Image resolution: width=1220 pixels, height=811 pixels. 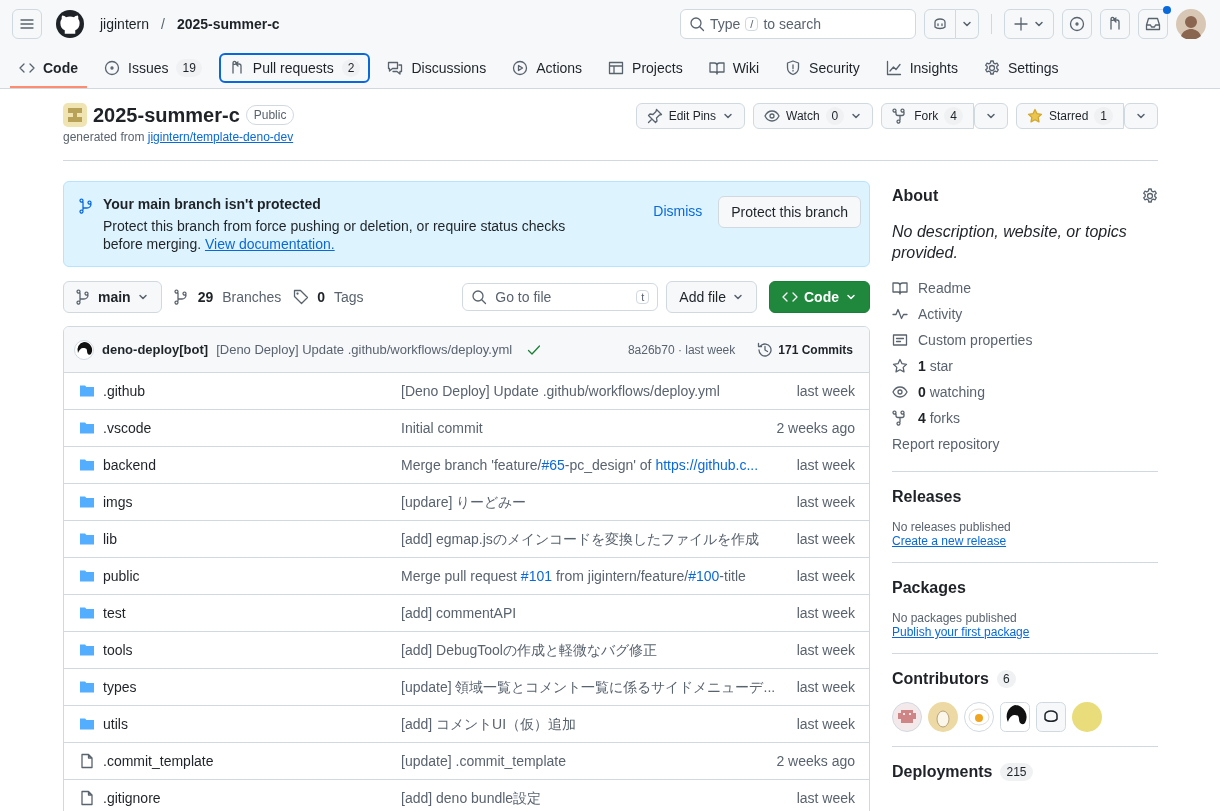 I want to click on add-file-button: Add file, so click(x=711, y=297).